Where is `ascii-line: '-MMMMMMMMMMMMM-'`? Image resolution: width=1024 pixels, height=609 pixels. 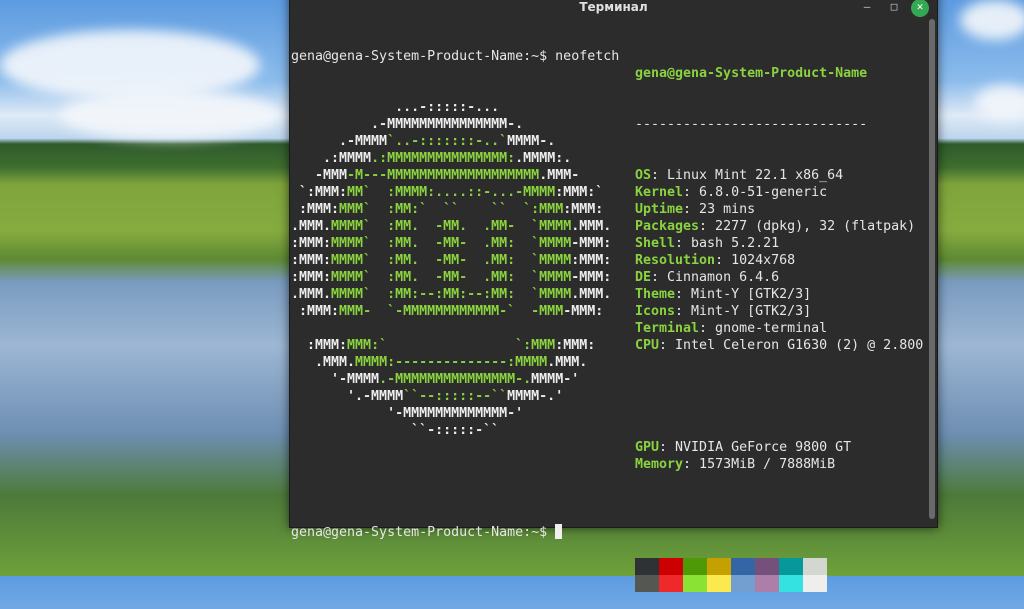
ascii-line: '-MMMMMMMMMMMMM-' is located at coordinates (455, 413).